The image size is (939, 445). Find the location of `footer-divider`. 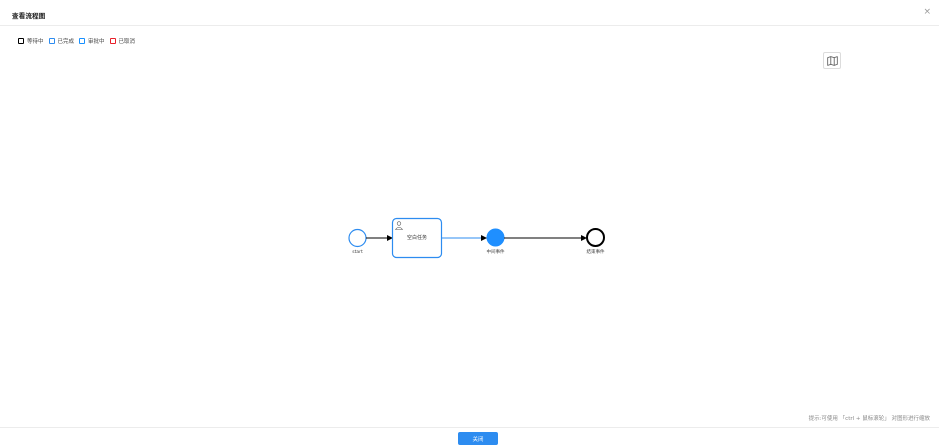

footer-divider is located at coordinates (469, 427).